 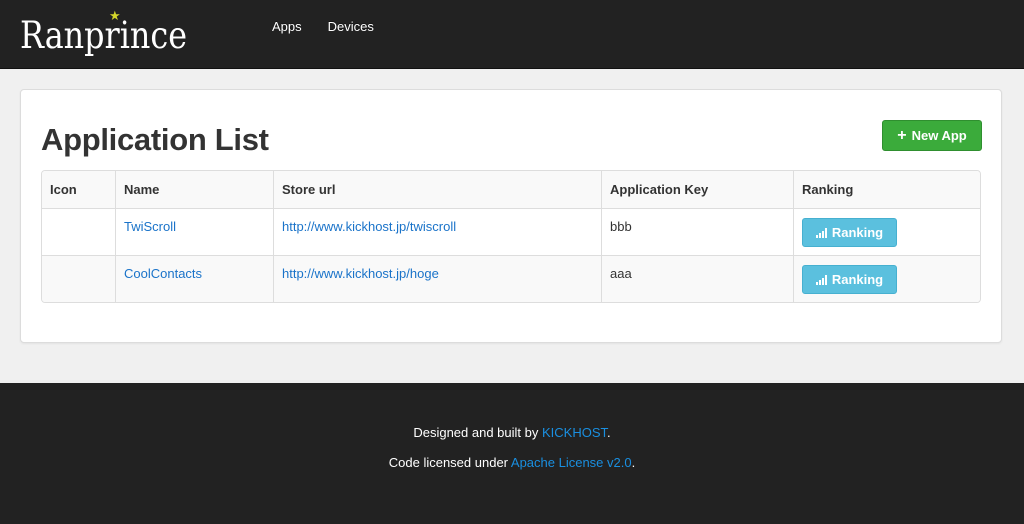 What do you see at coordinates (571, 462) in the screenshot?
I see `license-link: Apache License v2.0` at bounding box center [571, 462].